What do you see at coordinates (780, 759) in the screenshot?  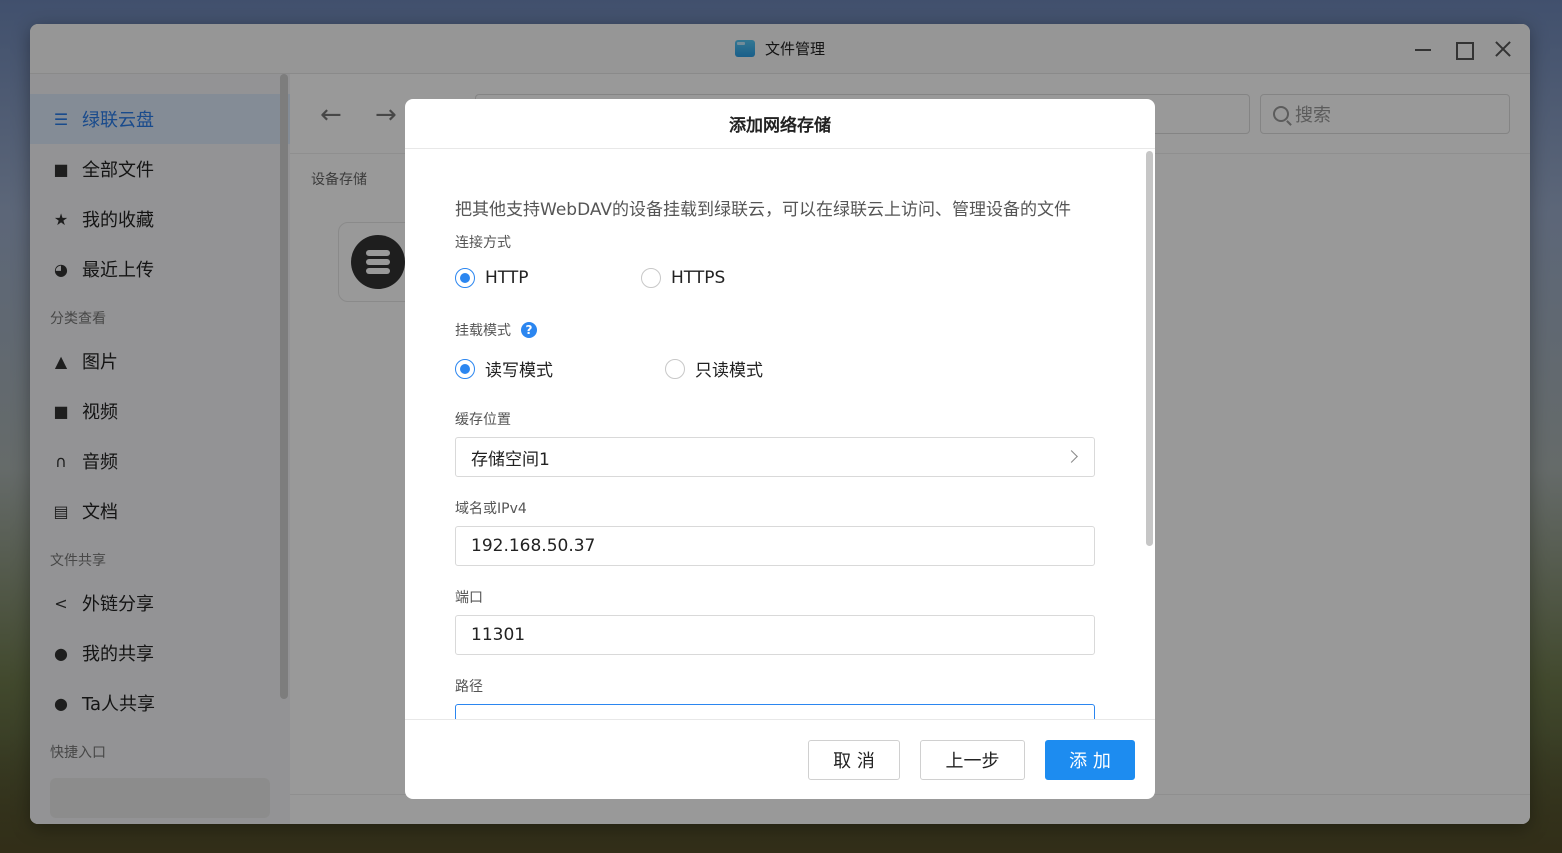 I see `dialog-footer: 取 消 上一步 添 加` at bounding box center [780, 759].